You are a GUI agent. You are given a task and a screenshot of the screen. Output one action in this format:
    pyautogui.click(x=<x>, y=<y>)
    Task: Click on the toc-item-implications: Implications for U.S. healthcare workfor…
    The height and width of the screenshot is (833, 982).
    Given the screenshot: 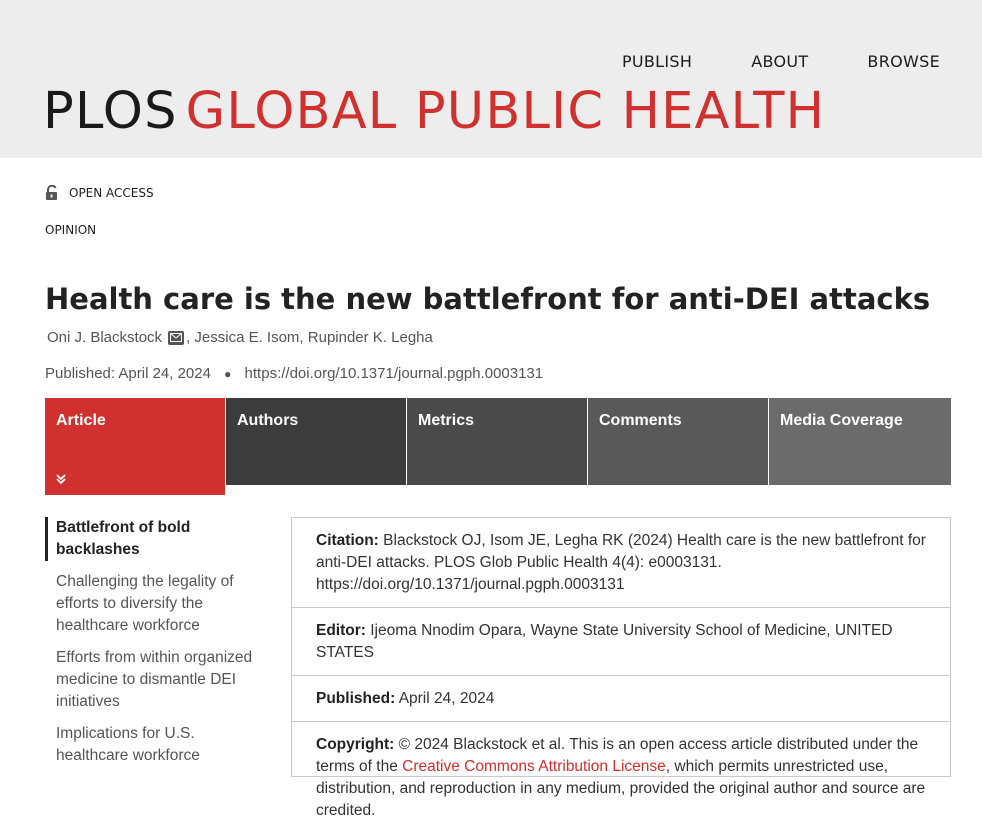 What is the action you would take?
    pyautogui.click(x=150, y=745)
    